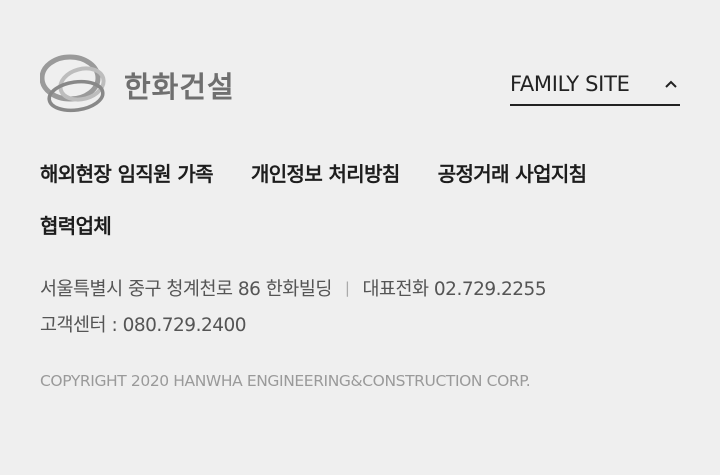 Image resolution: width=720 pixels, height=475 pixels. Describe the element at coordinates (143, 325) in the screenshot. I see `customer-center-text: 고객센터 : 080.729.2400` at that location.